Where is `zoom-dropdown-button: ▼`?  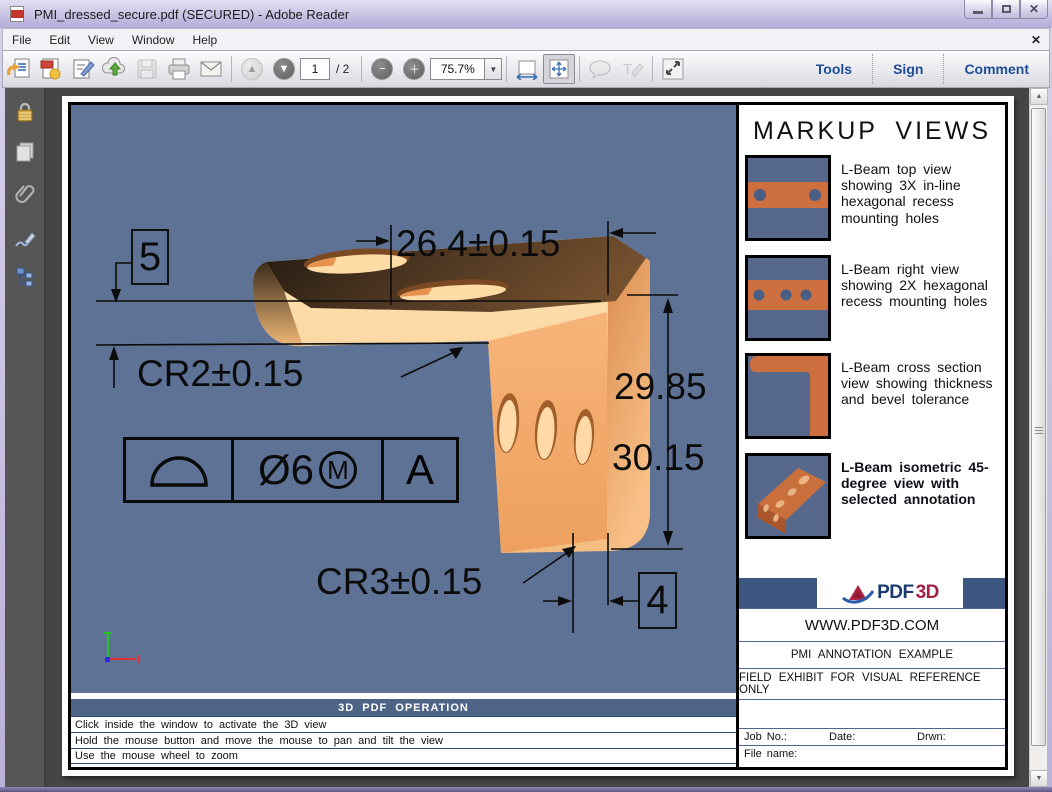 zoom-dropdown-button: ▼ is located at coordinates (493, 69).